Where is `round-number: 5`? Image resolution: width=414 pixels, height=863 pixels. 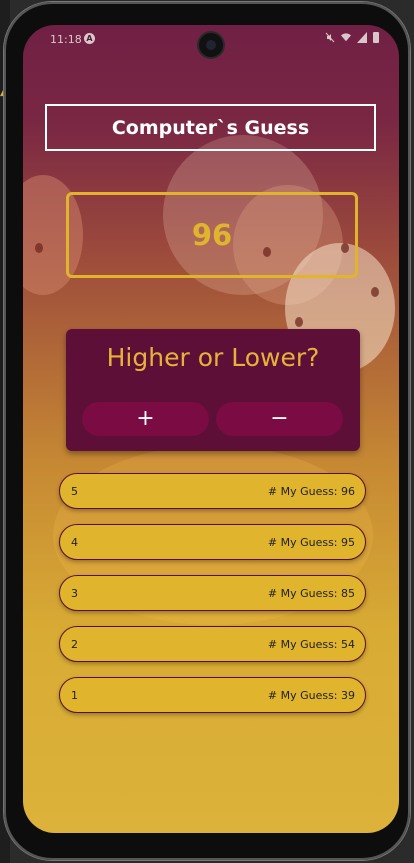
round-number: 5 is located at coordinates (74, 491).